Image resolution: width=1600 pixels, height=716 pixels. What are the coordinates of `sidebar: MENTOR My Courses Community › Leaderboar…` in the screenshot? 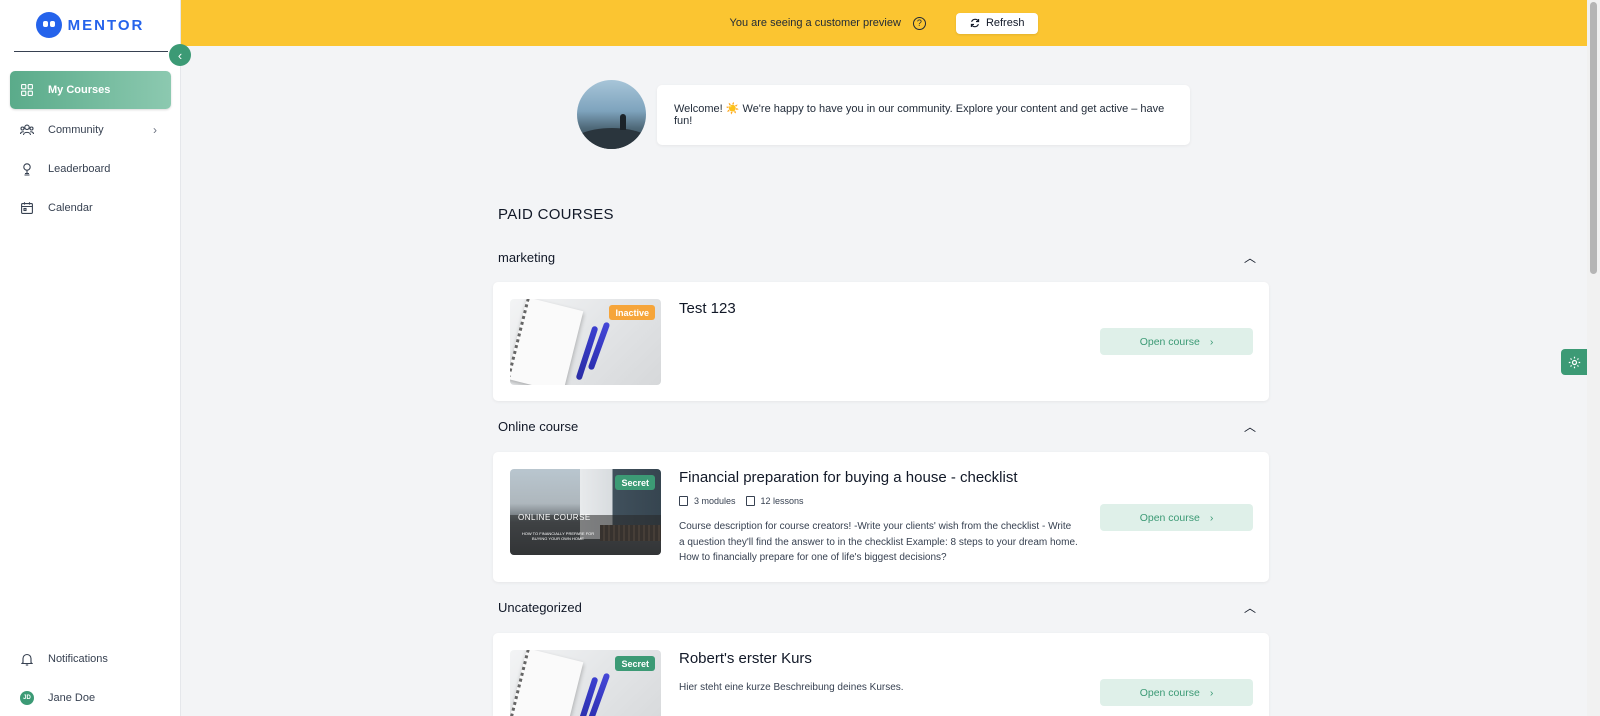 It's located at (90, 358).